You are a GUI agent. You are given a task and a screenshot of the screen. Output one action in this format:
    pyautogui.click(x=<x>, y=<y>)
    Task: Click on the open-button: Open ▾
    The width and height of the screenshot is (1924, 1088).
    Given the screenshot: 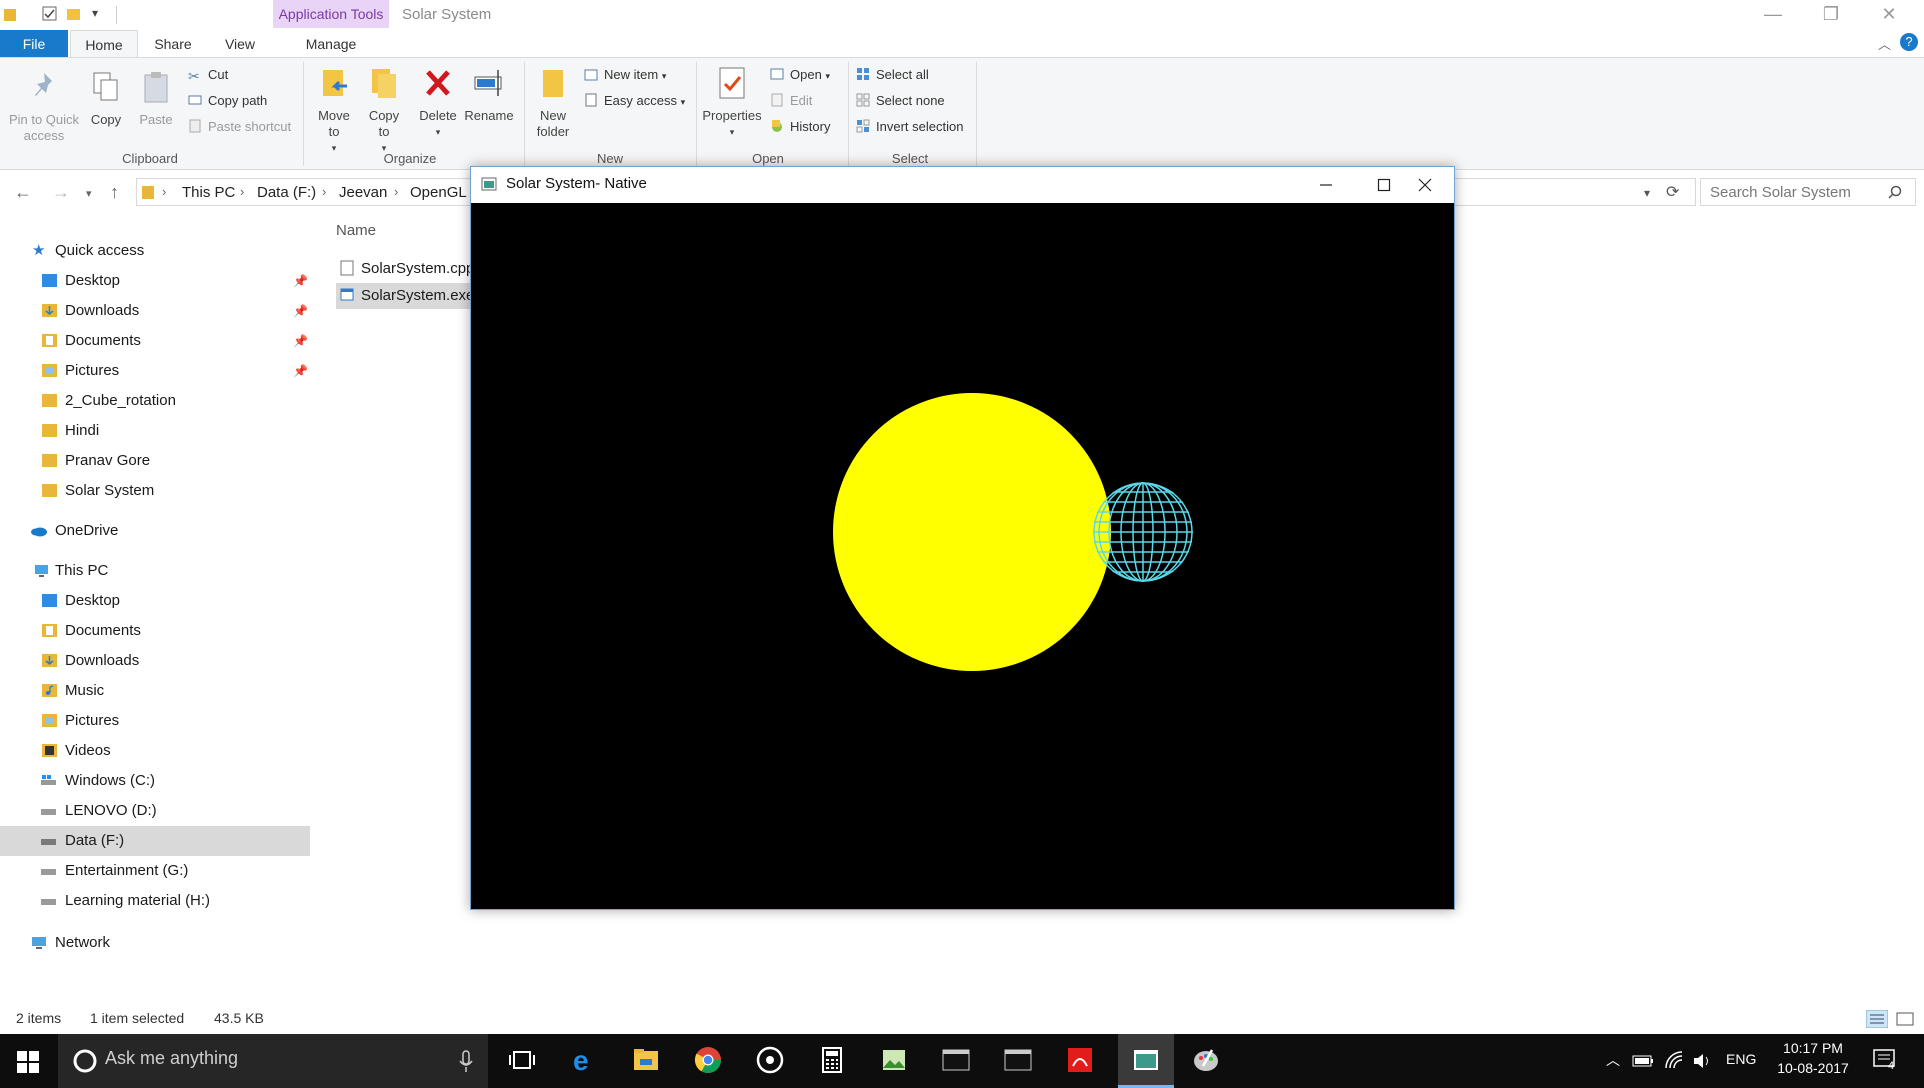 What is the action you would take?
    pyautogui.click(x=800, y=75)
    